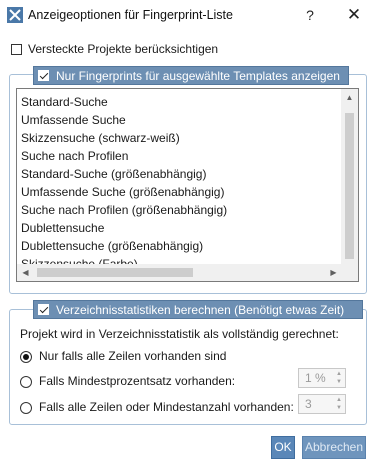 The image size is (376, 468). I want to click on app-icon, so click(15, 15).